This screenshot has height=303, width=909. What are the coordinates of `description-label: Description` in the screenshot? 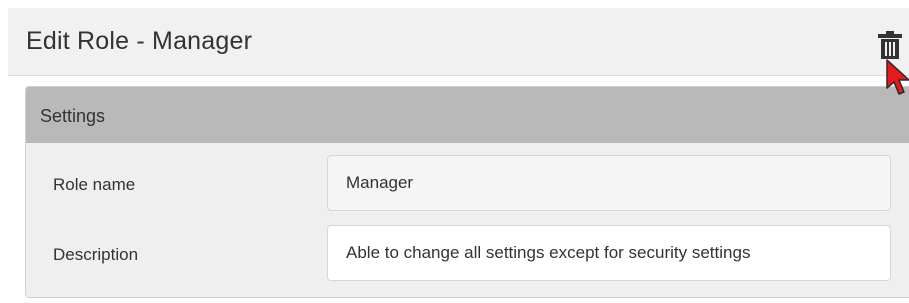 It's located at (96, 254).